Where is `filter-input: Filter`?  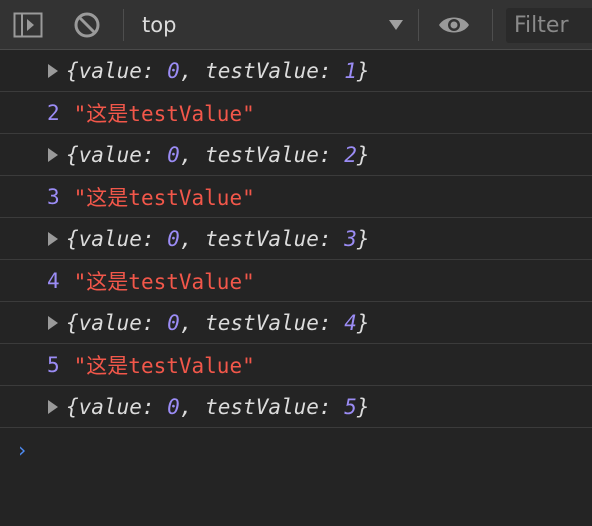
filter-input: Filter is located at coordinates (549, 25).